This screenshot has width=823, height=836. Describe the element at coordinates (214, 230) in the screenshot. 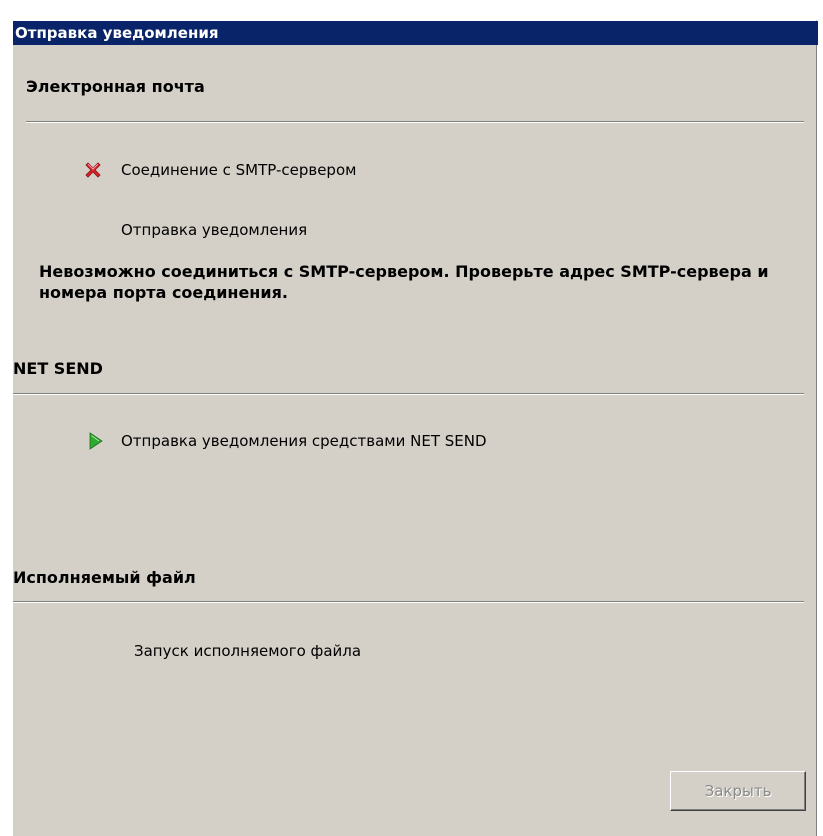

I see `item-send-notification: Отправка уведомления` at that location.